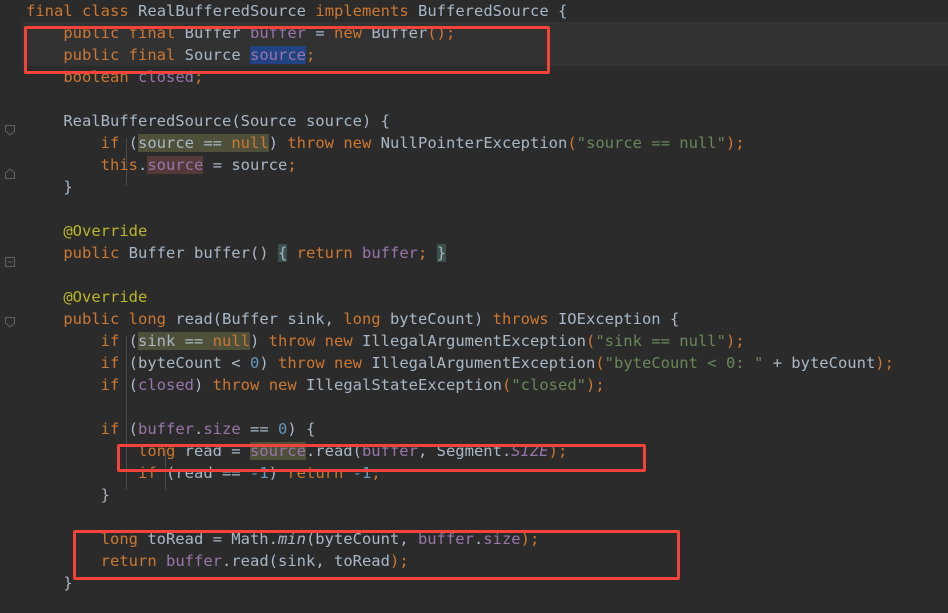  I want to click on write-usage-highlight: source, so click(175, 165).